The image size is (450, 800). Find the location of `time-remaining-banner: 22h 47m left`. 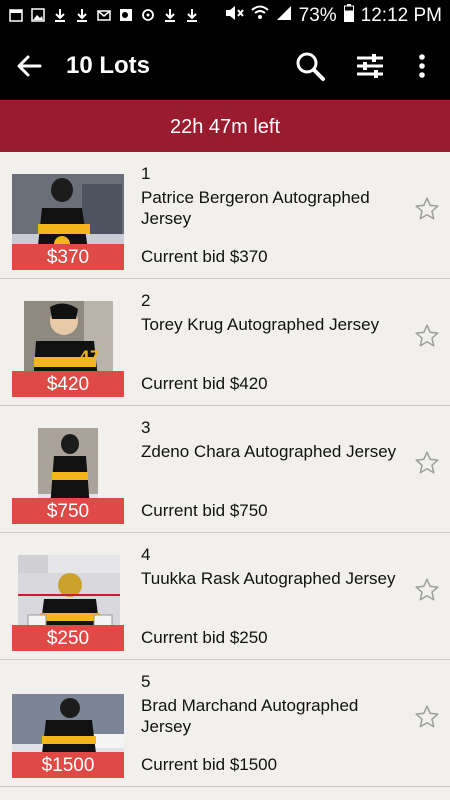

time-remaining-banner: 22h 47m left is located at coordinates (225, 126).